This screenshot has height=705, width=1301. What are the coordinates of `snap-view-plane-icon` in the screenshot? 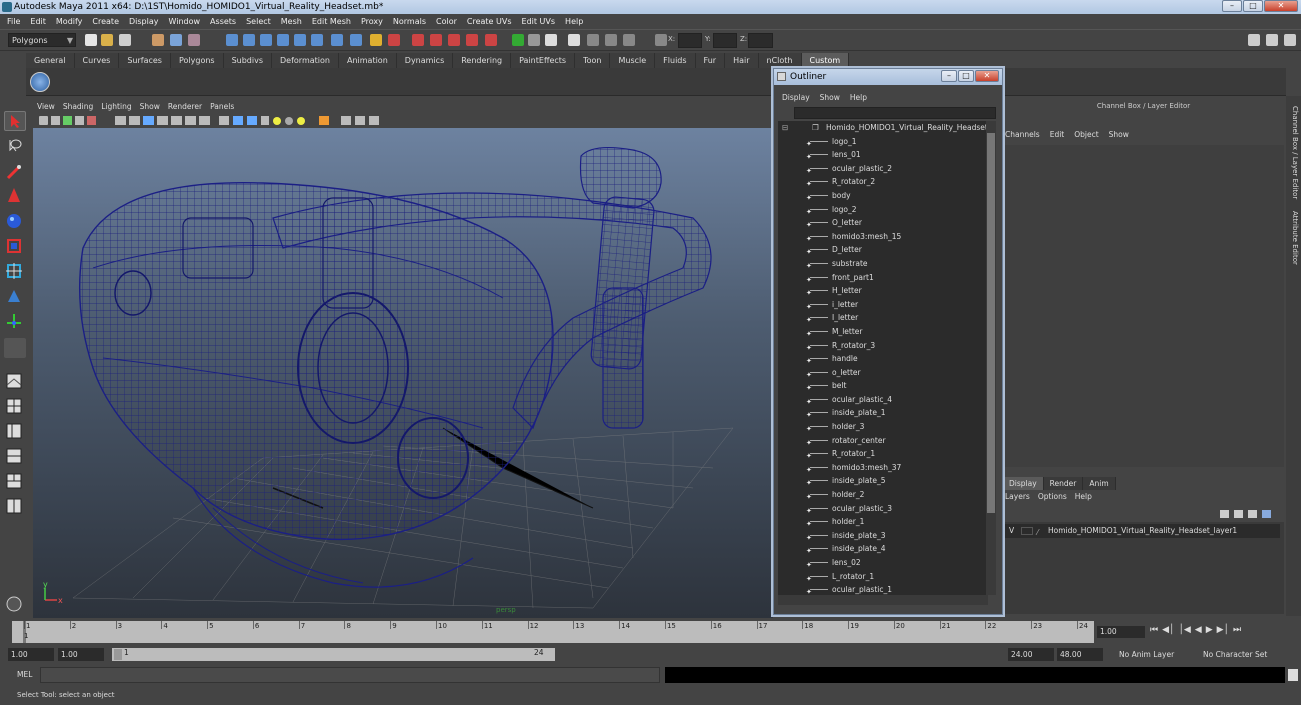 It's located at (283, 40).